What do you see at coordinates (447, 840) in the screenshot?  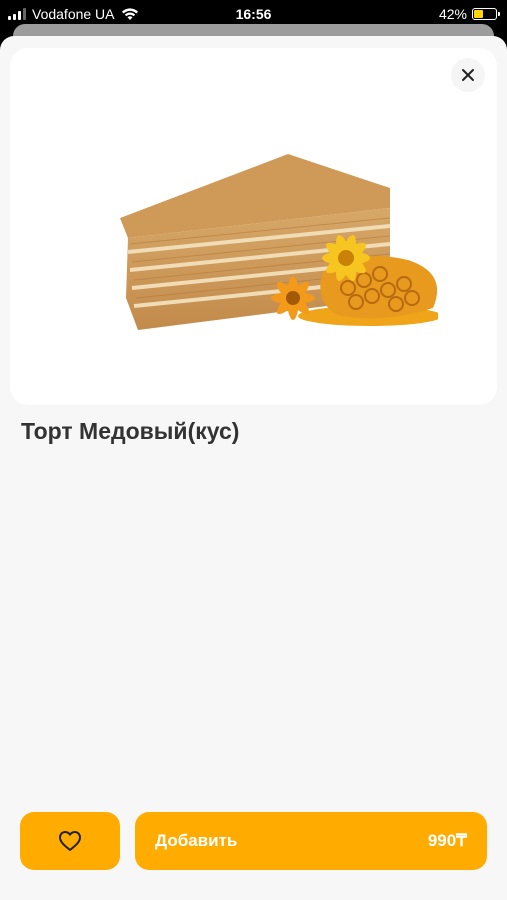 I see `price-label: 990₸` at bounding box center [447, 840].